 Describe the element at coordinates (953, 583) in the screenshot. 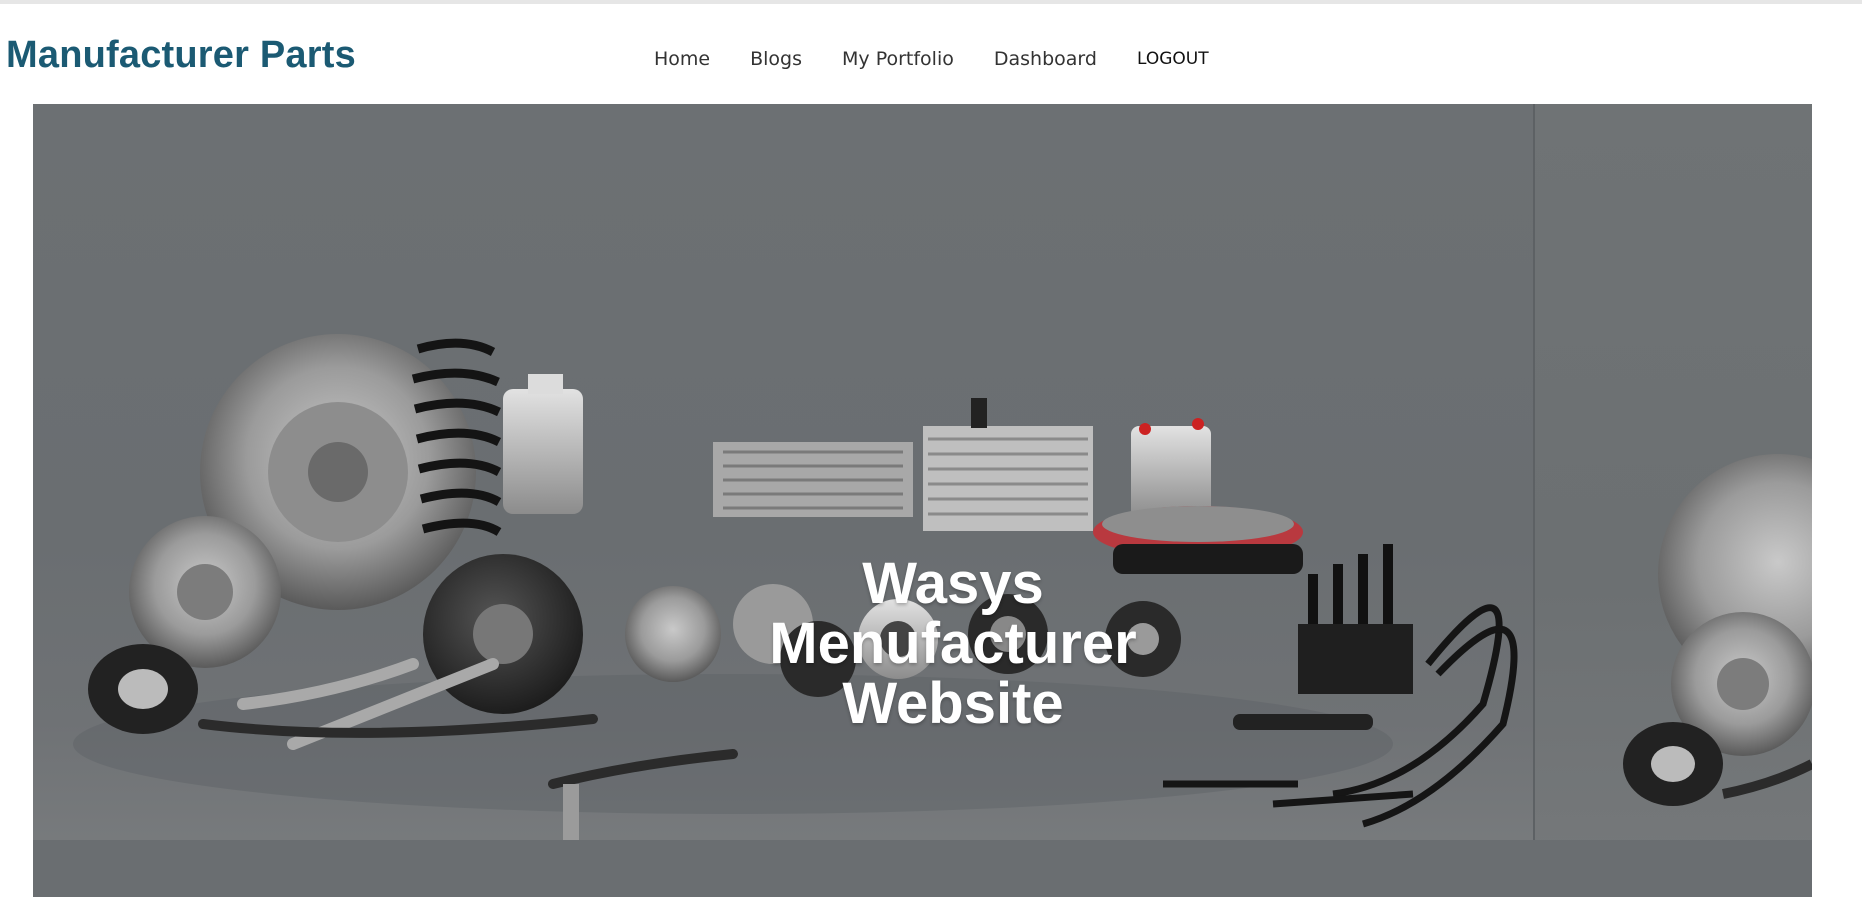

I see `hero-title-line-1: Wasys` at that location.